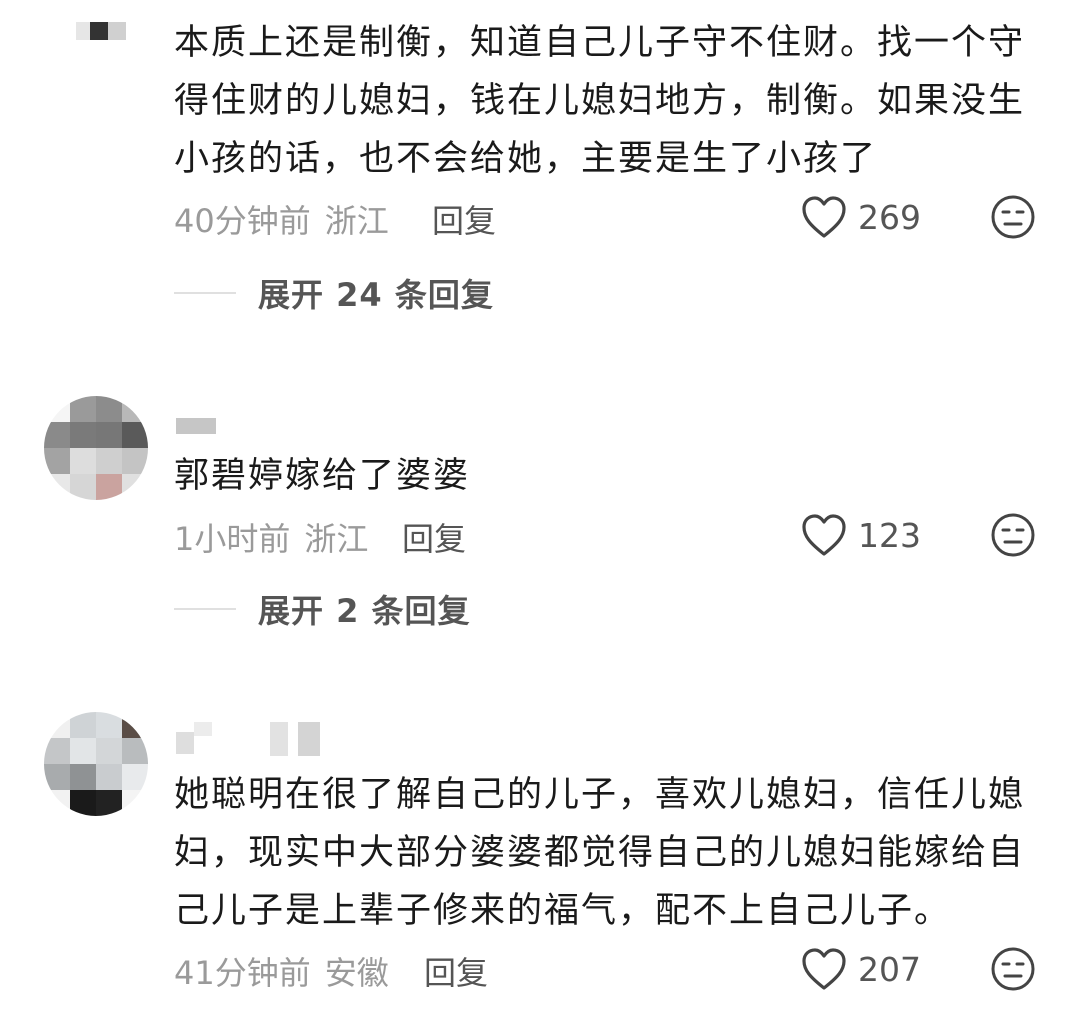 The image size is (1080, 1009). Describe the element at coordinates (889, 217) in the screenshot. I see `like-count: 269` at that location.